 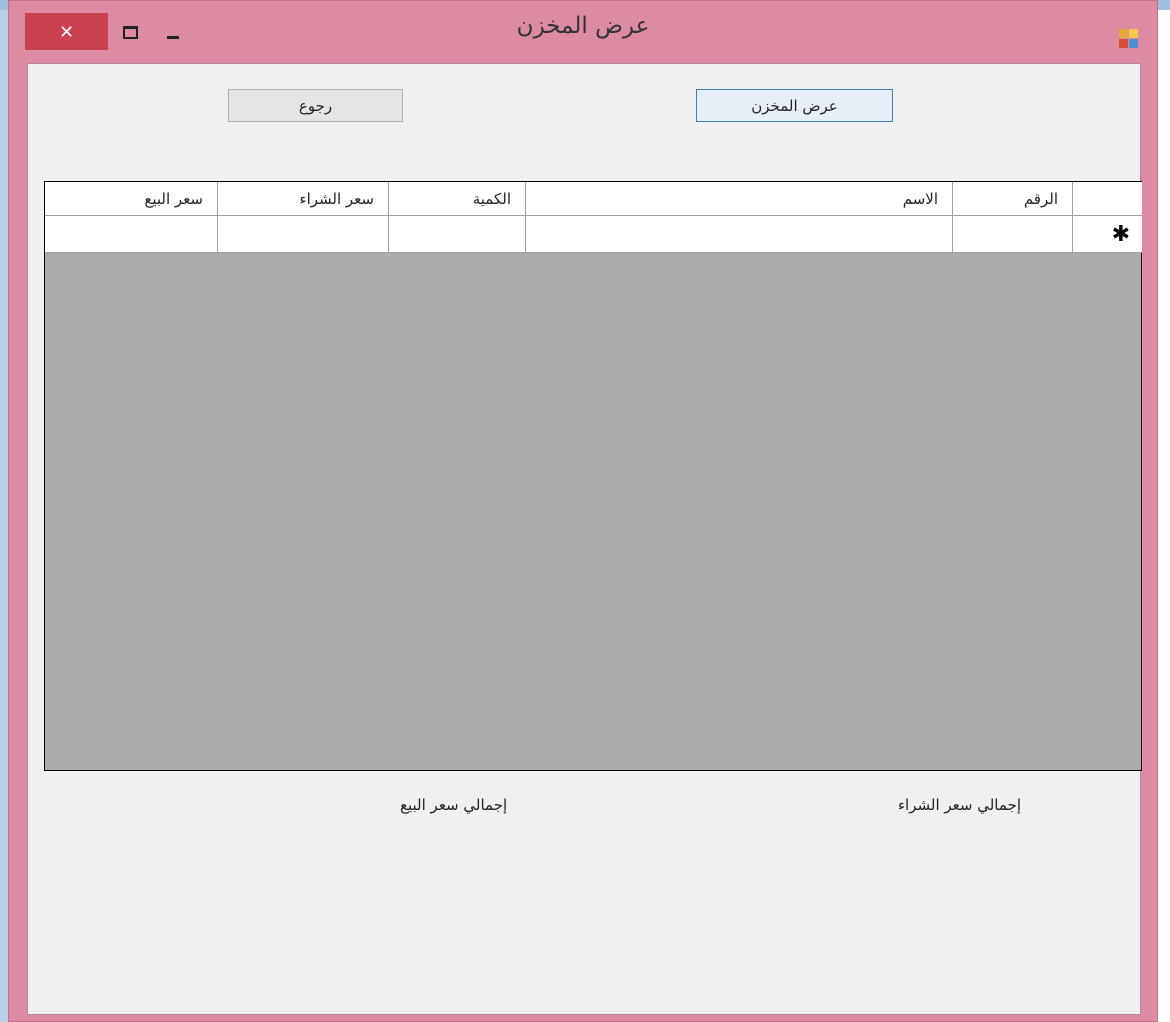 I want to click on column-header-quantity: الكمية, so click(x=457, y=199).